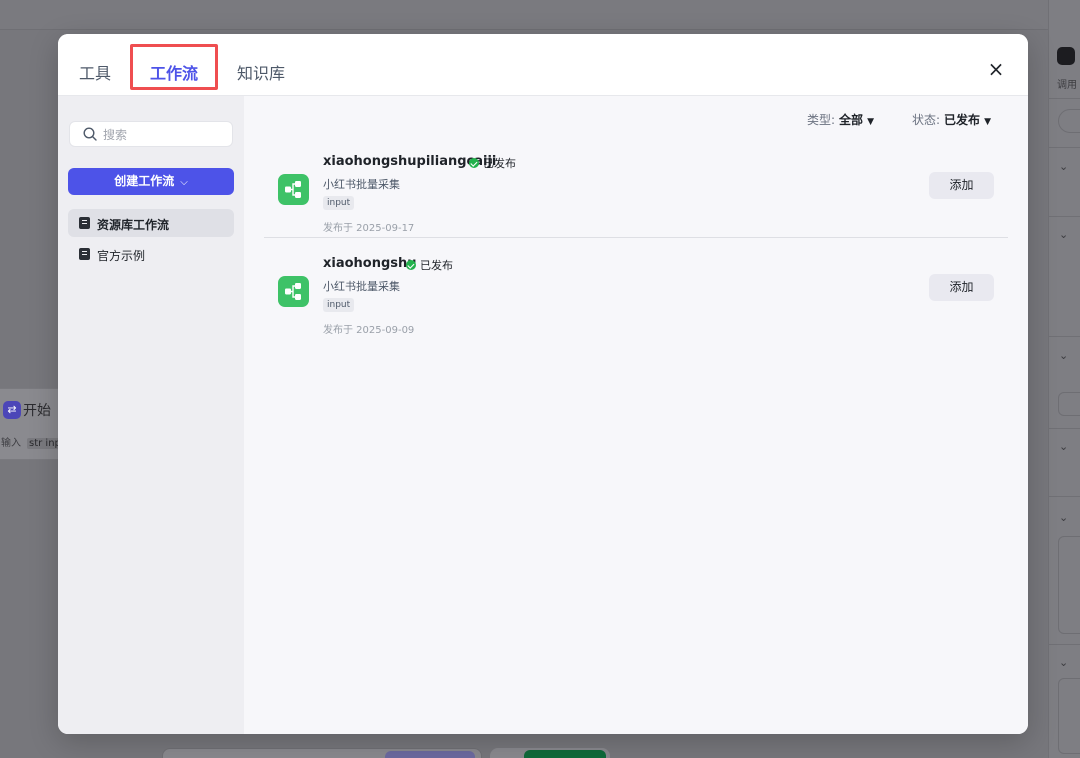 The image size is (1080, 758). What do you see at coordinates (12, 410) in the screenshot?
I see `start-node-icon: ⇄` at bounding box center [12, 410].